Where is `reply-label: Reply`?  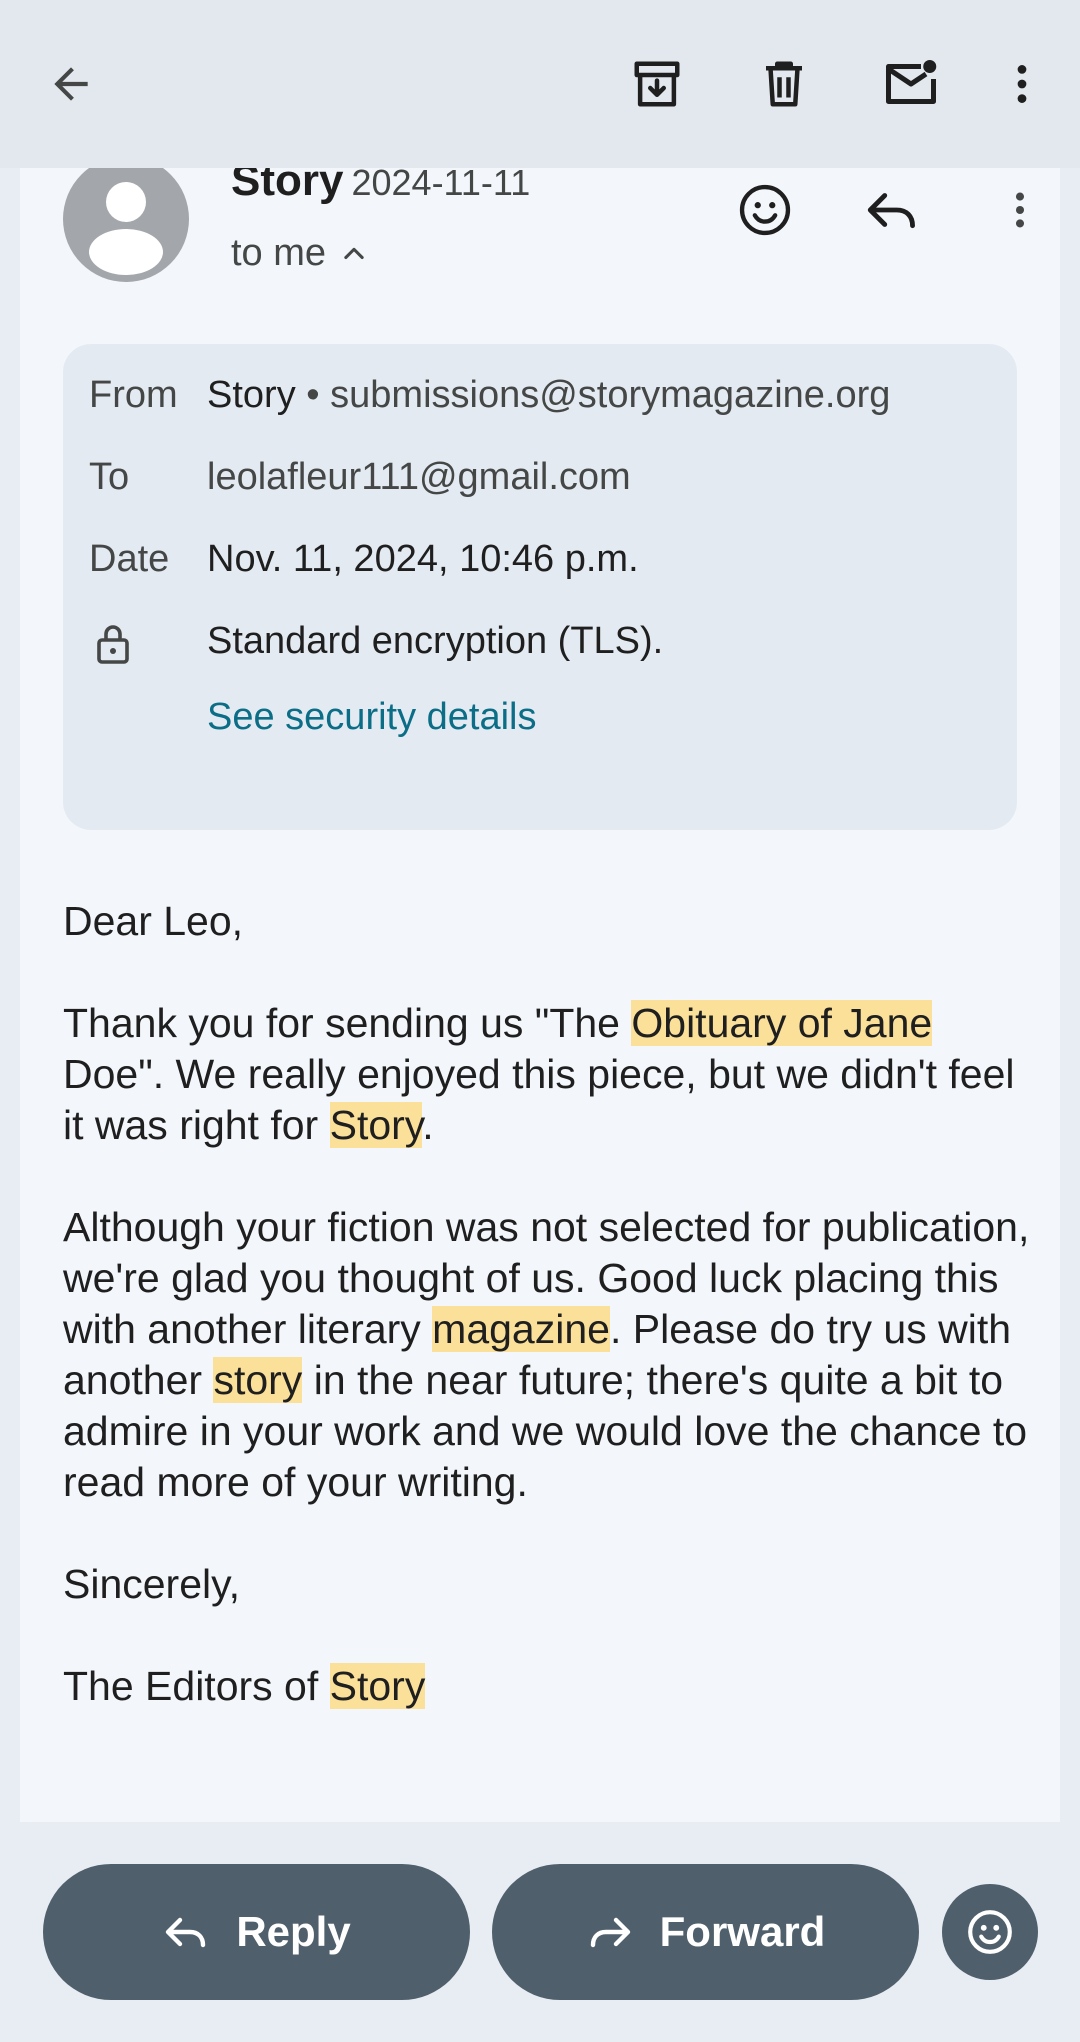 reply-label: Reply is located at coordinates (293, 1931).